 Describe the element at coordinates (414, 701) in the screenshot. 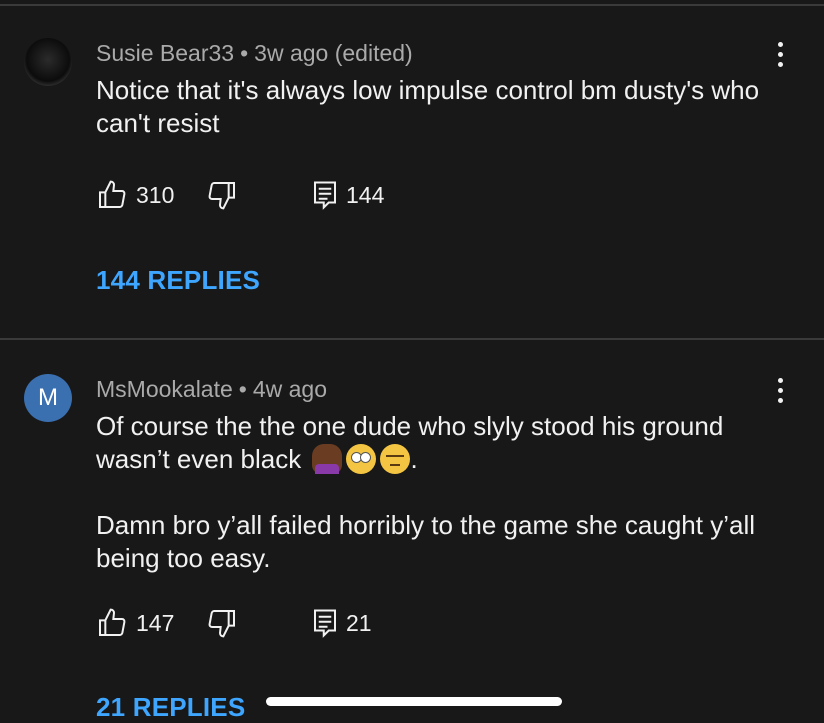

I see `home-indicator-bar` at that location.